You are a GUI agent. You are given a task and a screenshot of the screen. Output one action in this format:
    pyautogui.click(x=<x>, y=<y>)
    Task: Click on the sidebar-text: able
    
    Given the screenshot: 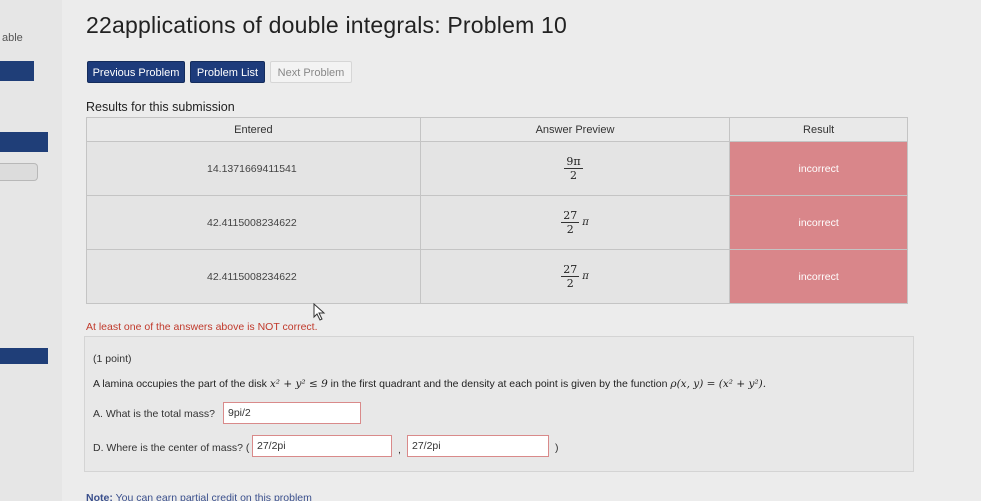 What is the action you would take?
    pyautogui.click(x=12, y=38)
    